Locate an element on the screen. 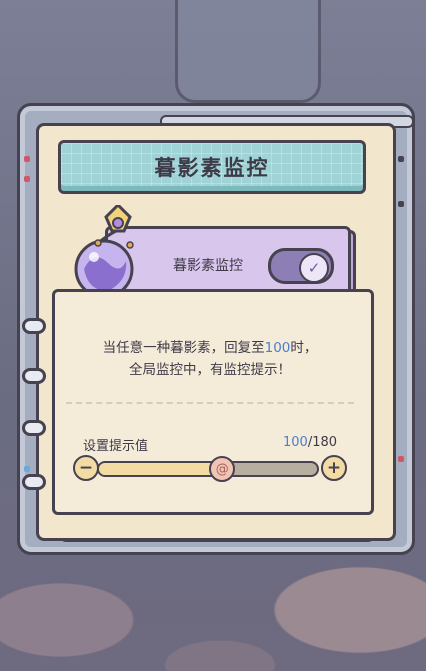 The image size is (426, 671). page-title: 暮影素监控 is located at coordinates (212, 168).